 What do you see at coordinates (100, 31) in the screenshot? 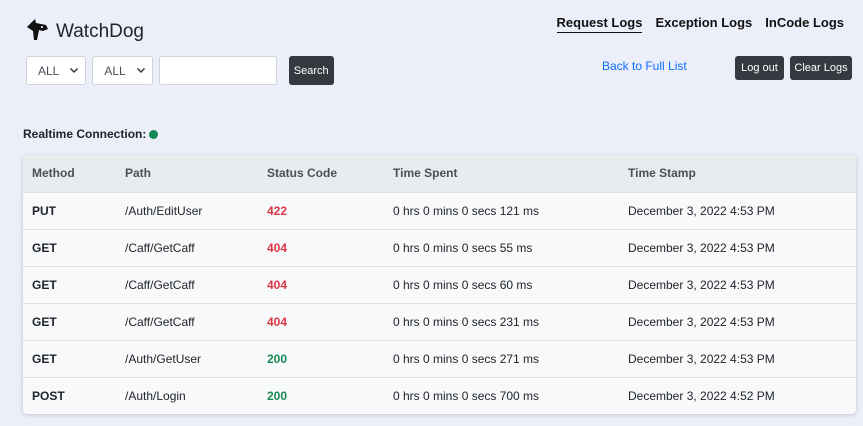
I see `brand-name: WatchDog` at bounding box center [100, 31].